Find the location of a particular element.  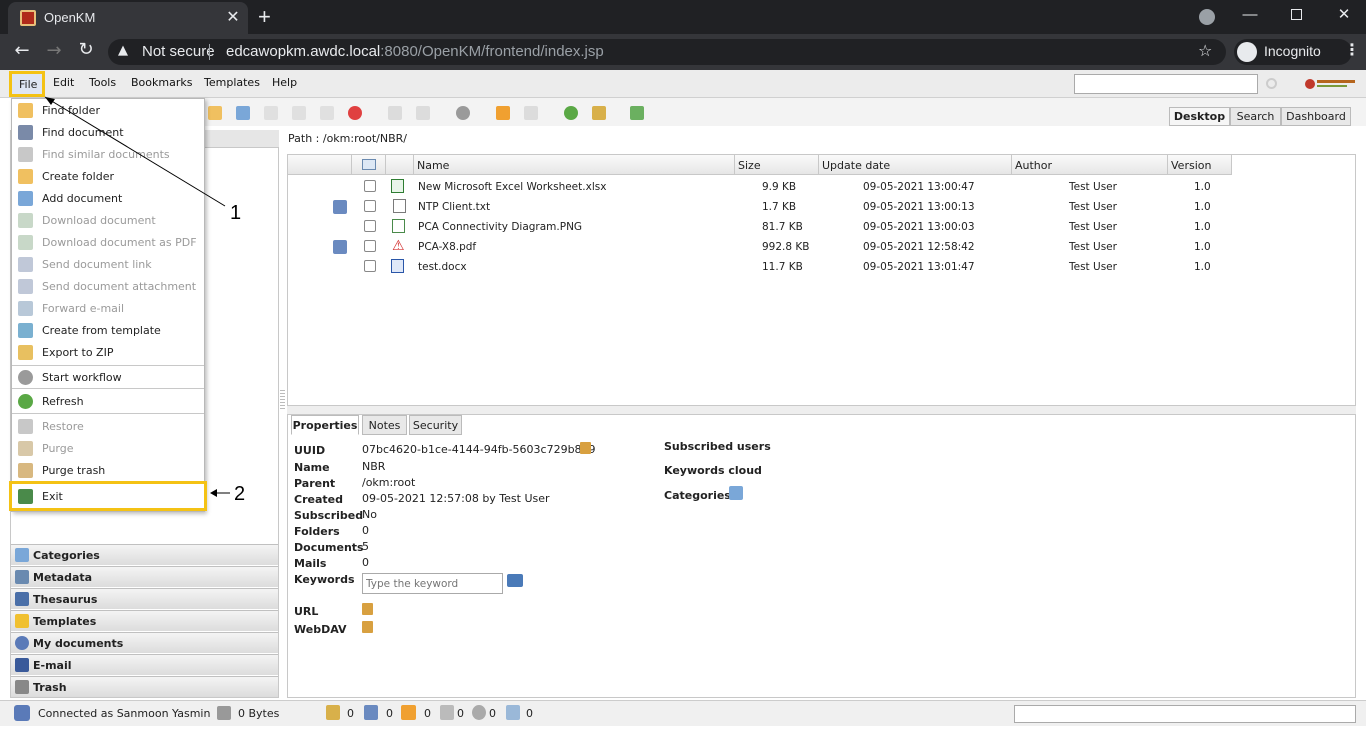

annotation-label-2: 2 is located at coordinates (240, 494).